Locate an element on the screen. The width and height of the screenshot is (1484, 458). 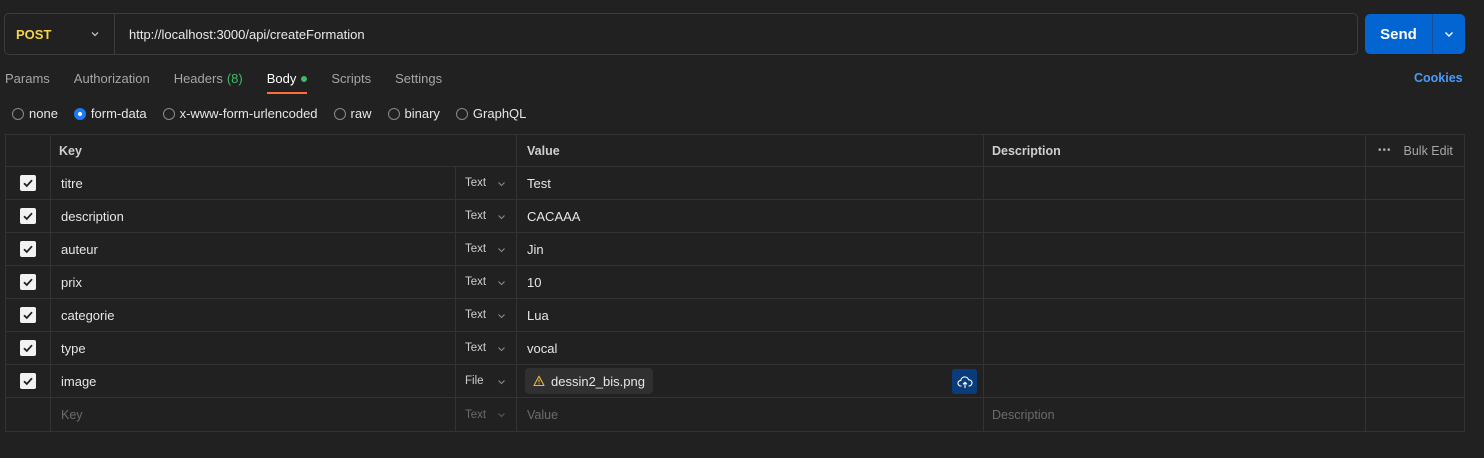
table-row: categorie Text Lua is located at coordinates (735, 315).